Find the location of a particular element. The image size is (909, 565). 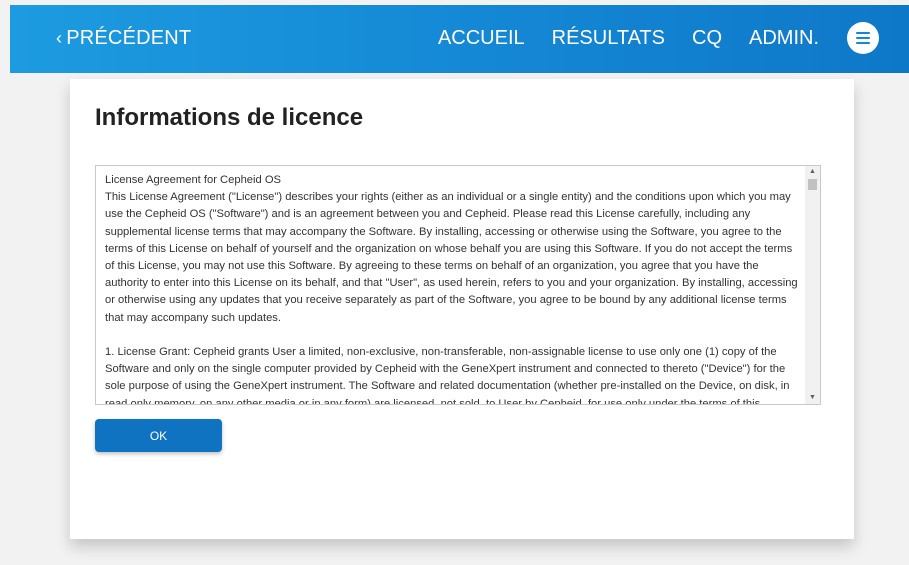

page-title: Informations de licence is located at coordinates (229, 117).